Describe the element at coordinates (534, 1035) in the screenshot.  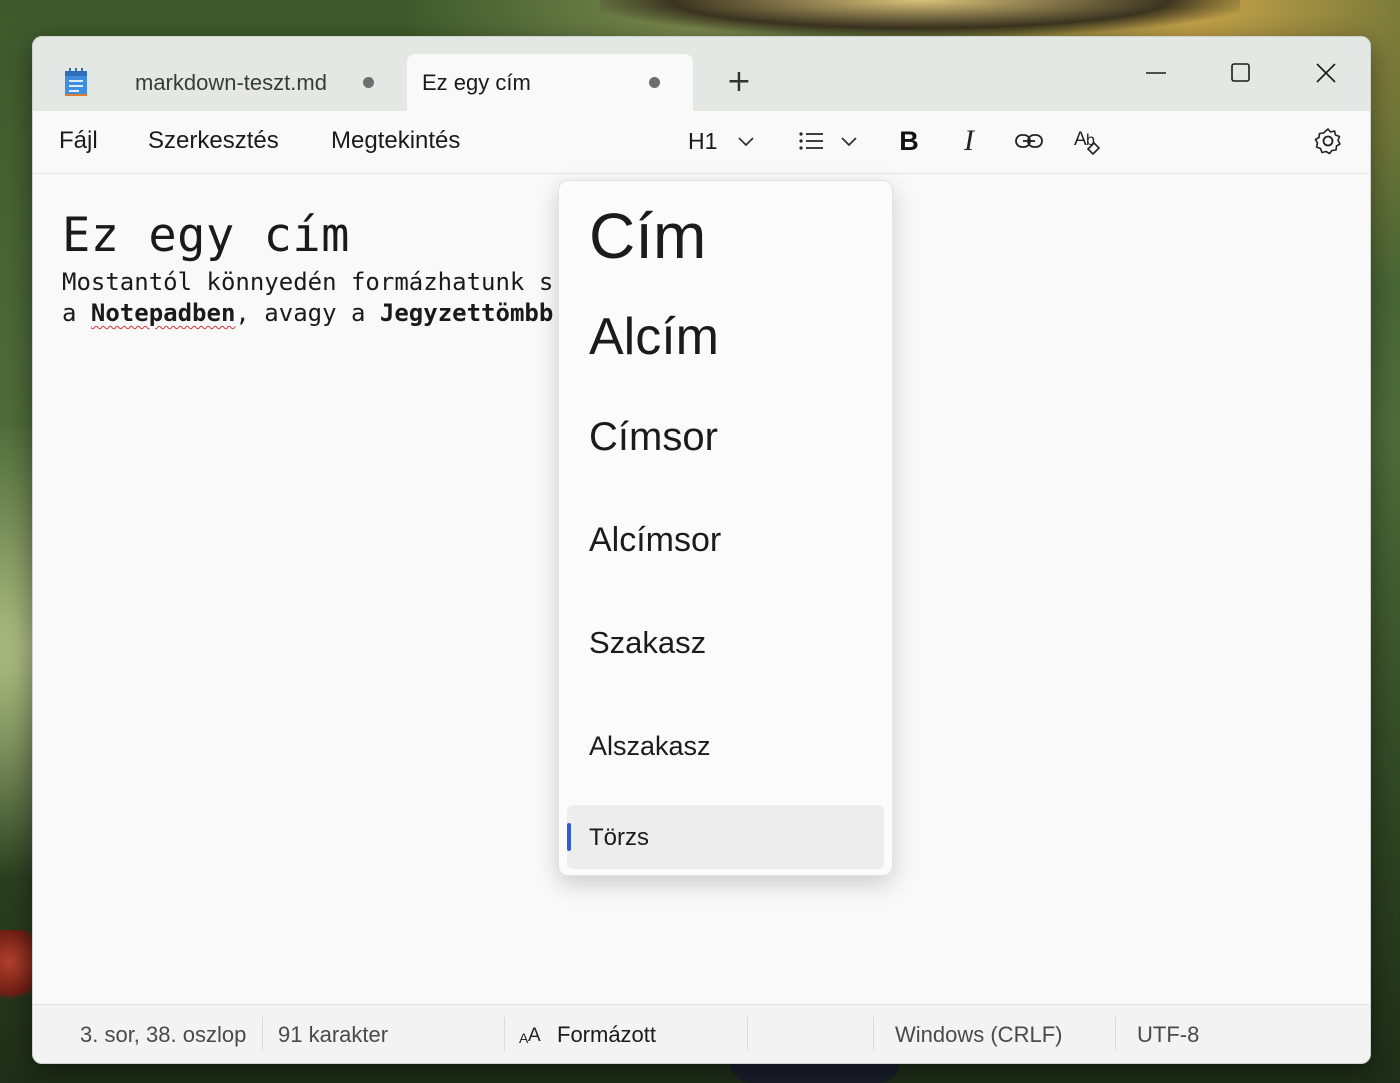
I see `svg-text: A` at that location.